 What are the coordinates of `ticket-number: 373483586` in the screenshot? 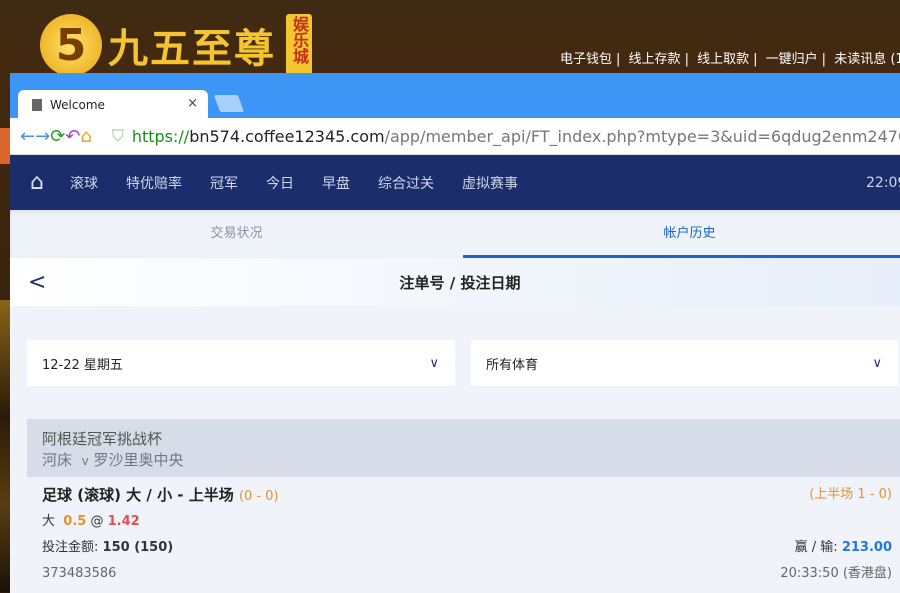 It's located at (79, 573).